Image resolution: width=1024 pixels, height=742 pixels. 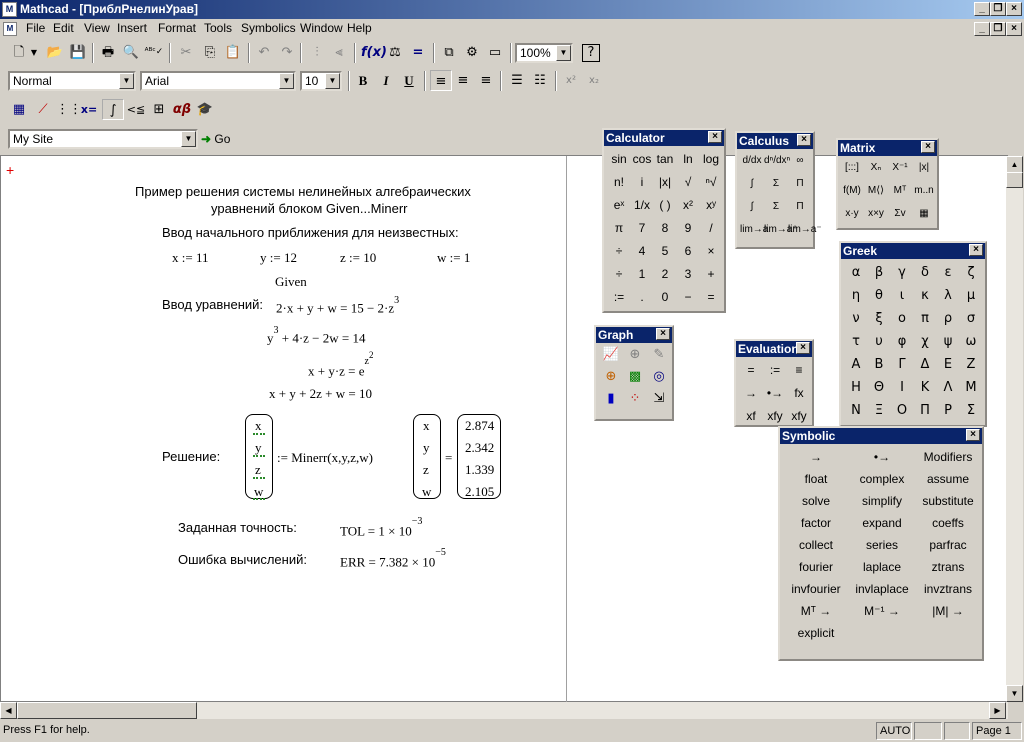 What do you see at coordinates (879, 295) in the screenshot?
I see `greek-letter-button: θ` at bounding box center [879, 295].